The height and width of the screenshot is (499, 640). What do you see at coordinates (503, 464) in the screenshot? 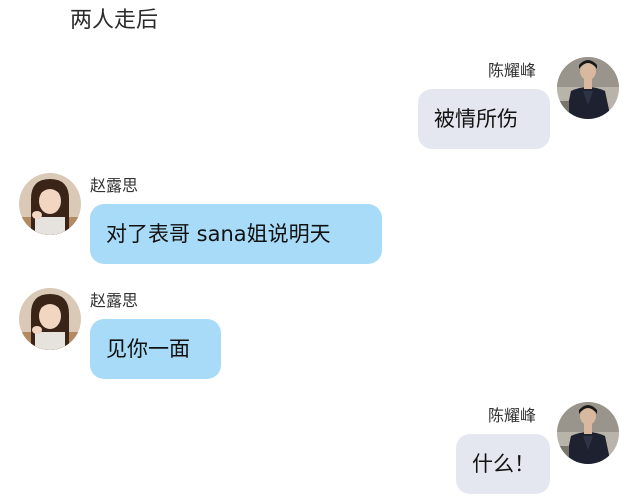
I see `message-bubble: 什么！` at bounding box center [503, 464].